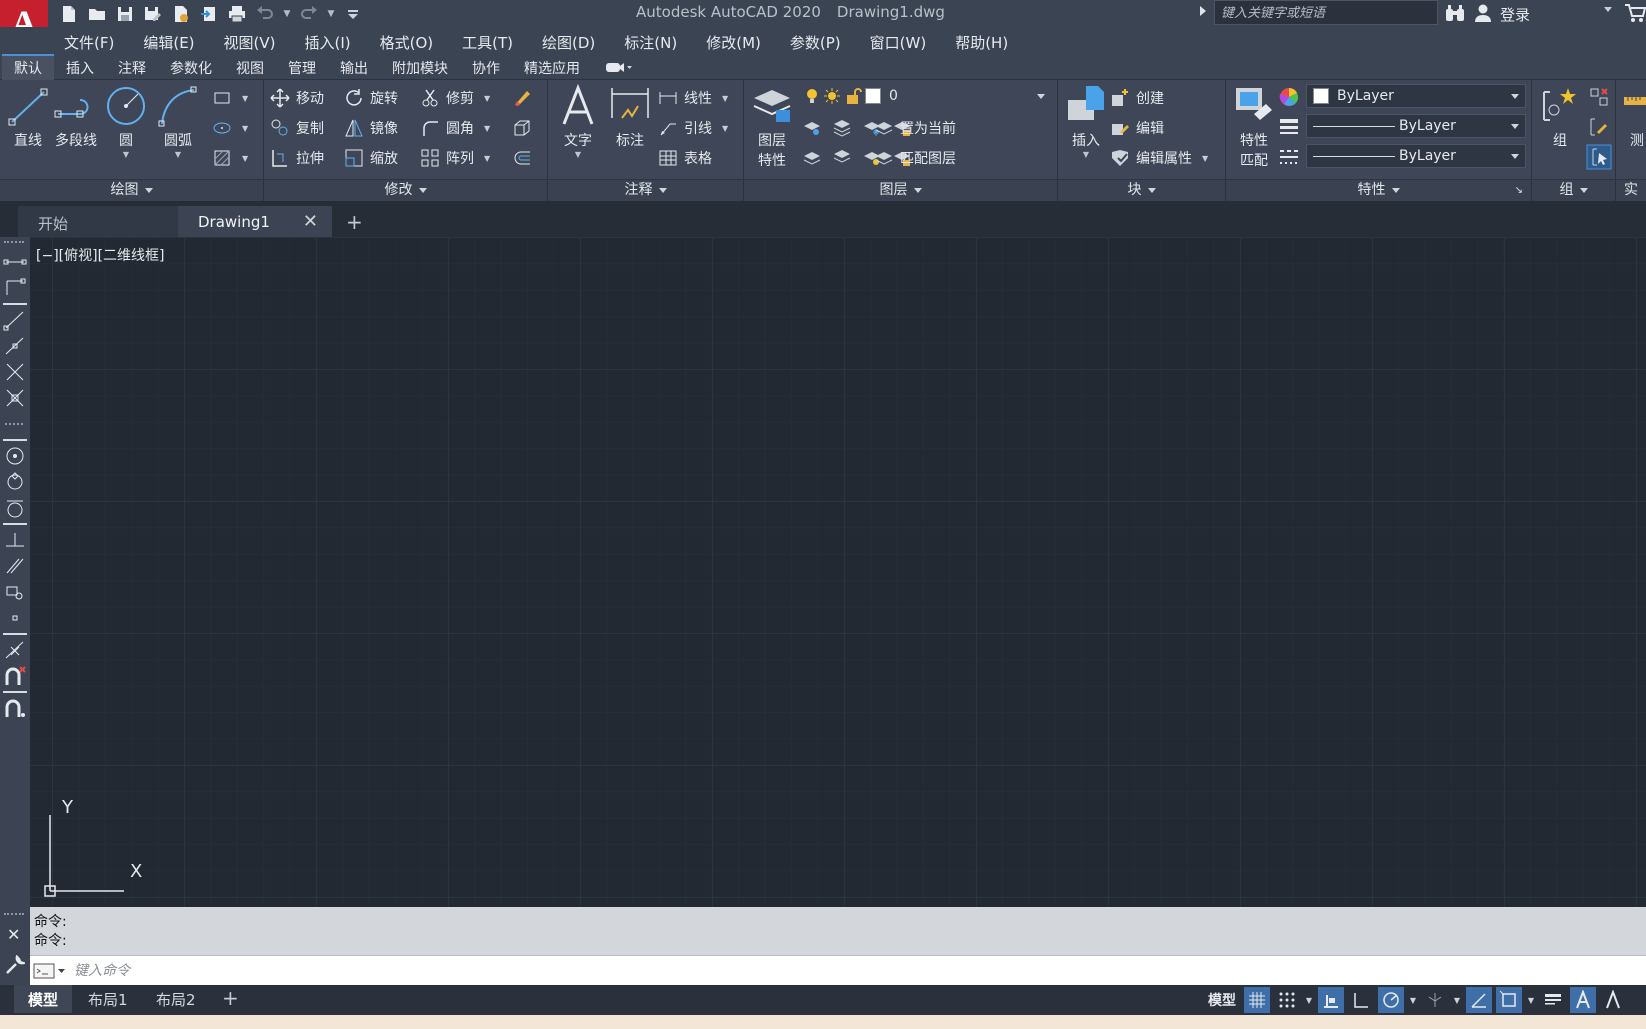  I want to click on match-layer-button: 匹配图层, so click(915, 158).